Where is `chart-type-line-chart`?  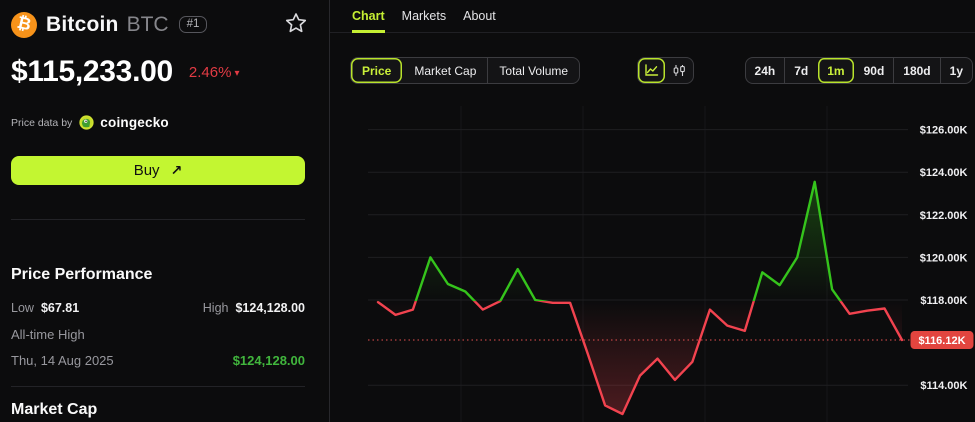
chart-type-line-chart is located at coordinates (651, 70).